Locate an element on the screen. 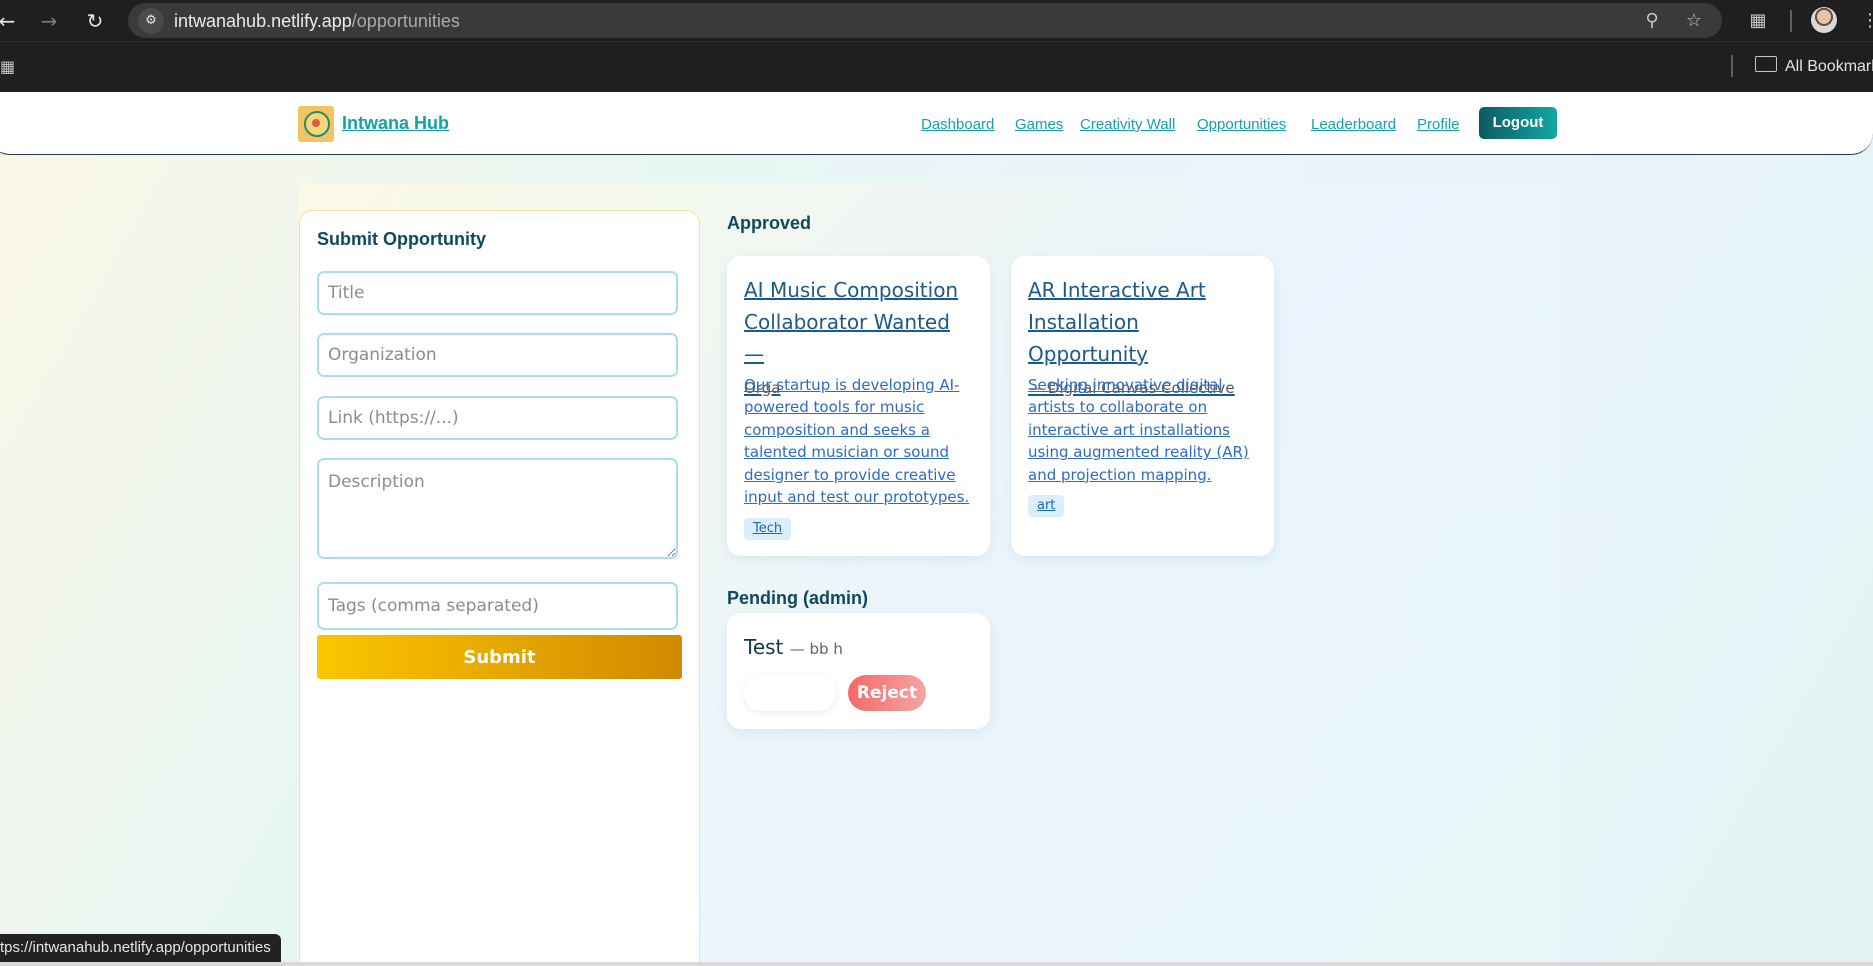  forward-icon: → is located at coordinates (49, 21).